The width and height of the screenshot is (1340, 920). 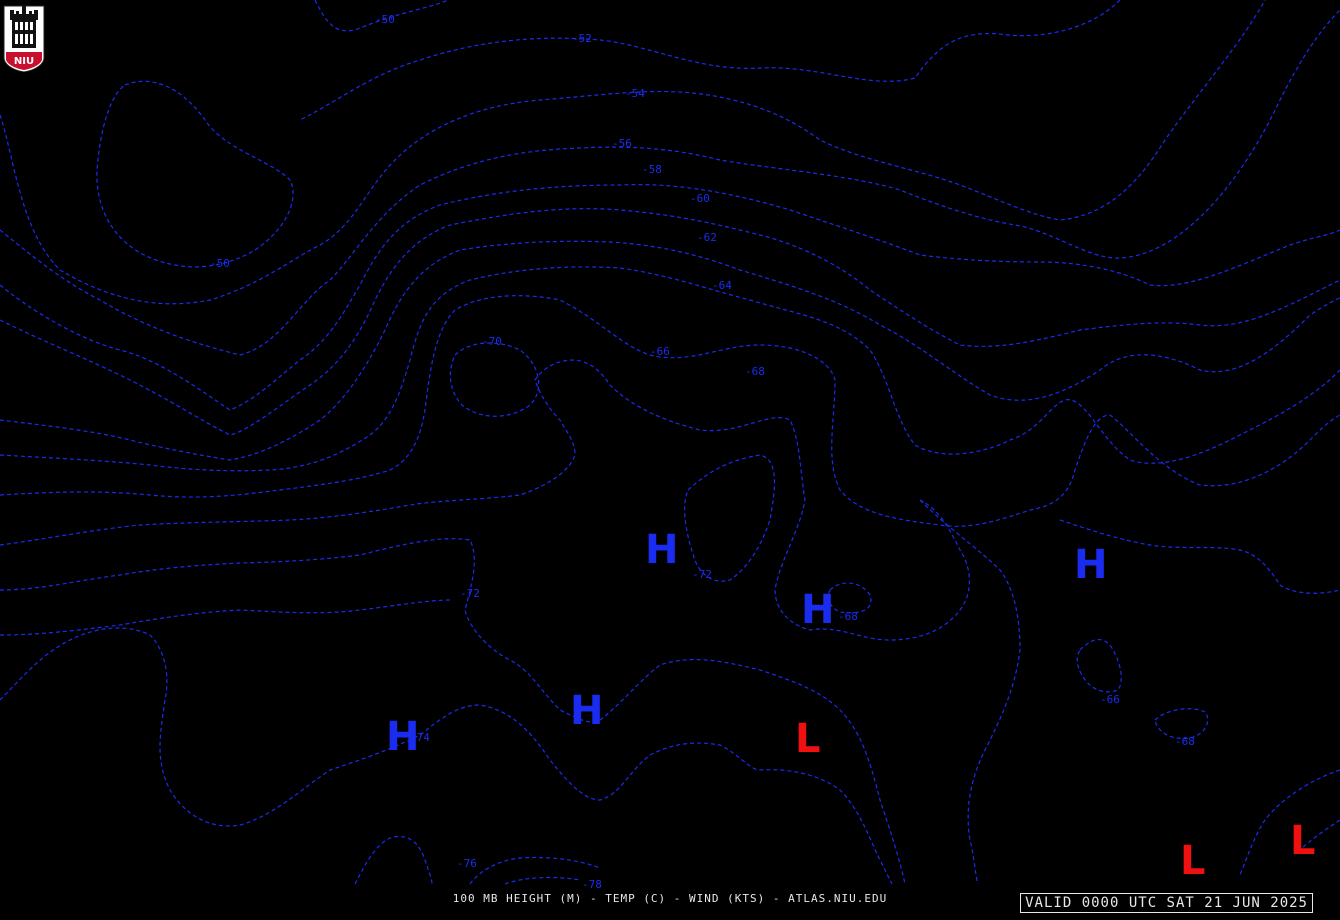 What do you see at coordinates (652, 169) in the screenshot?
I see `contour-label: -58` at bounding box center [652, 169].